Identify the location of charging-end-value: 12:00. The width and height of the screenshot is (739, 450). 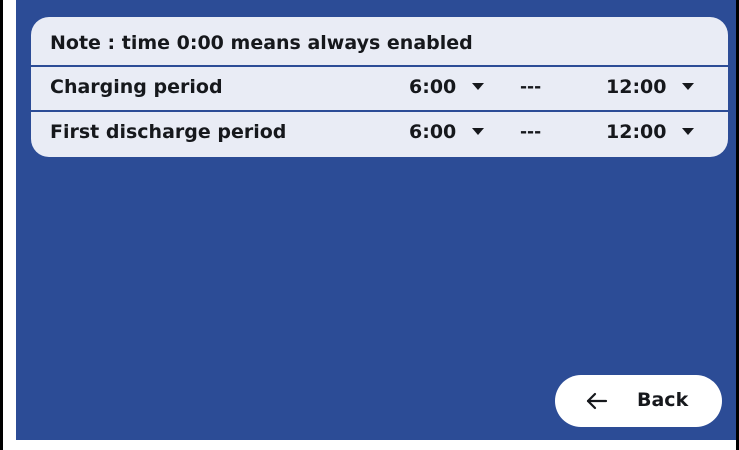
(636, 86).